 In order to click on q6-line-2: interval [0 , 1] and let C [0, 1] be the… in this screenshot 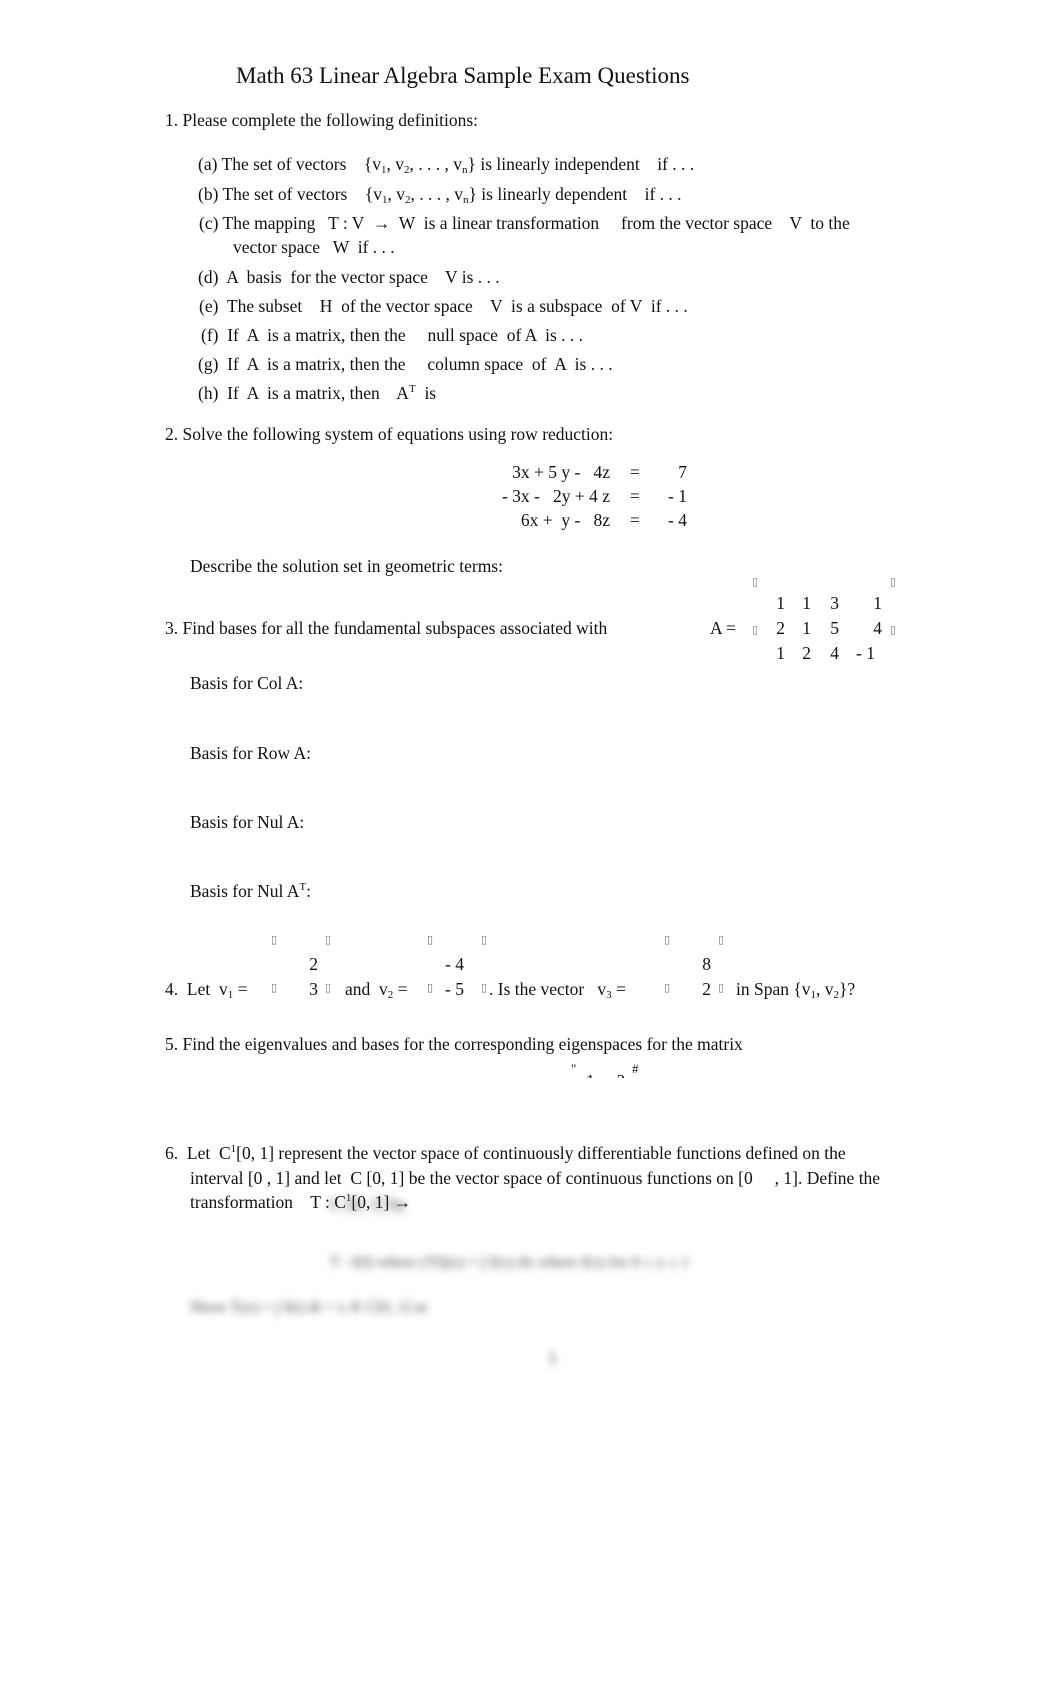, I will do `click(535, 1178)`.